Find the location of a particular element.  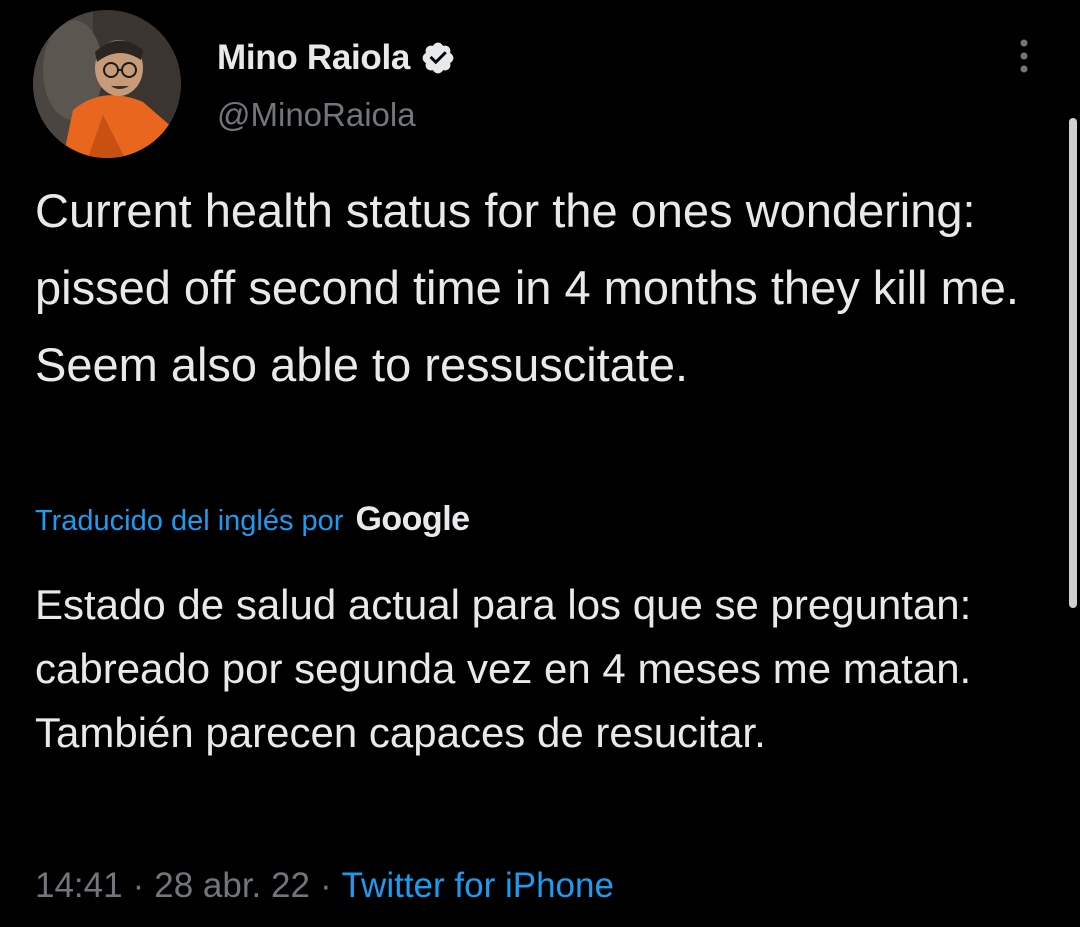

translated-by-label: Traducido del inglés por is located at coordinates (189, 521).